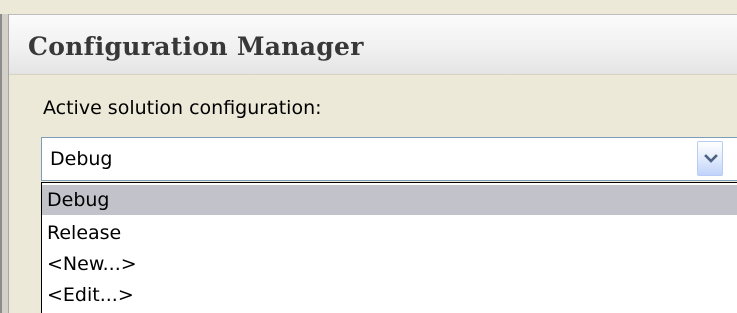  I want to click on chevron-down-icon, so click(711, 158).